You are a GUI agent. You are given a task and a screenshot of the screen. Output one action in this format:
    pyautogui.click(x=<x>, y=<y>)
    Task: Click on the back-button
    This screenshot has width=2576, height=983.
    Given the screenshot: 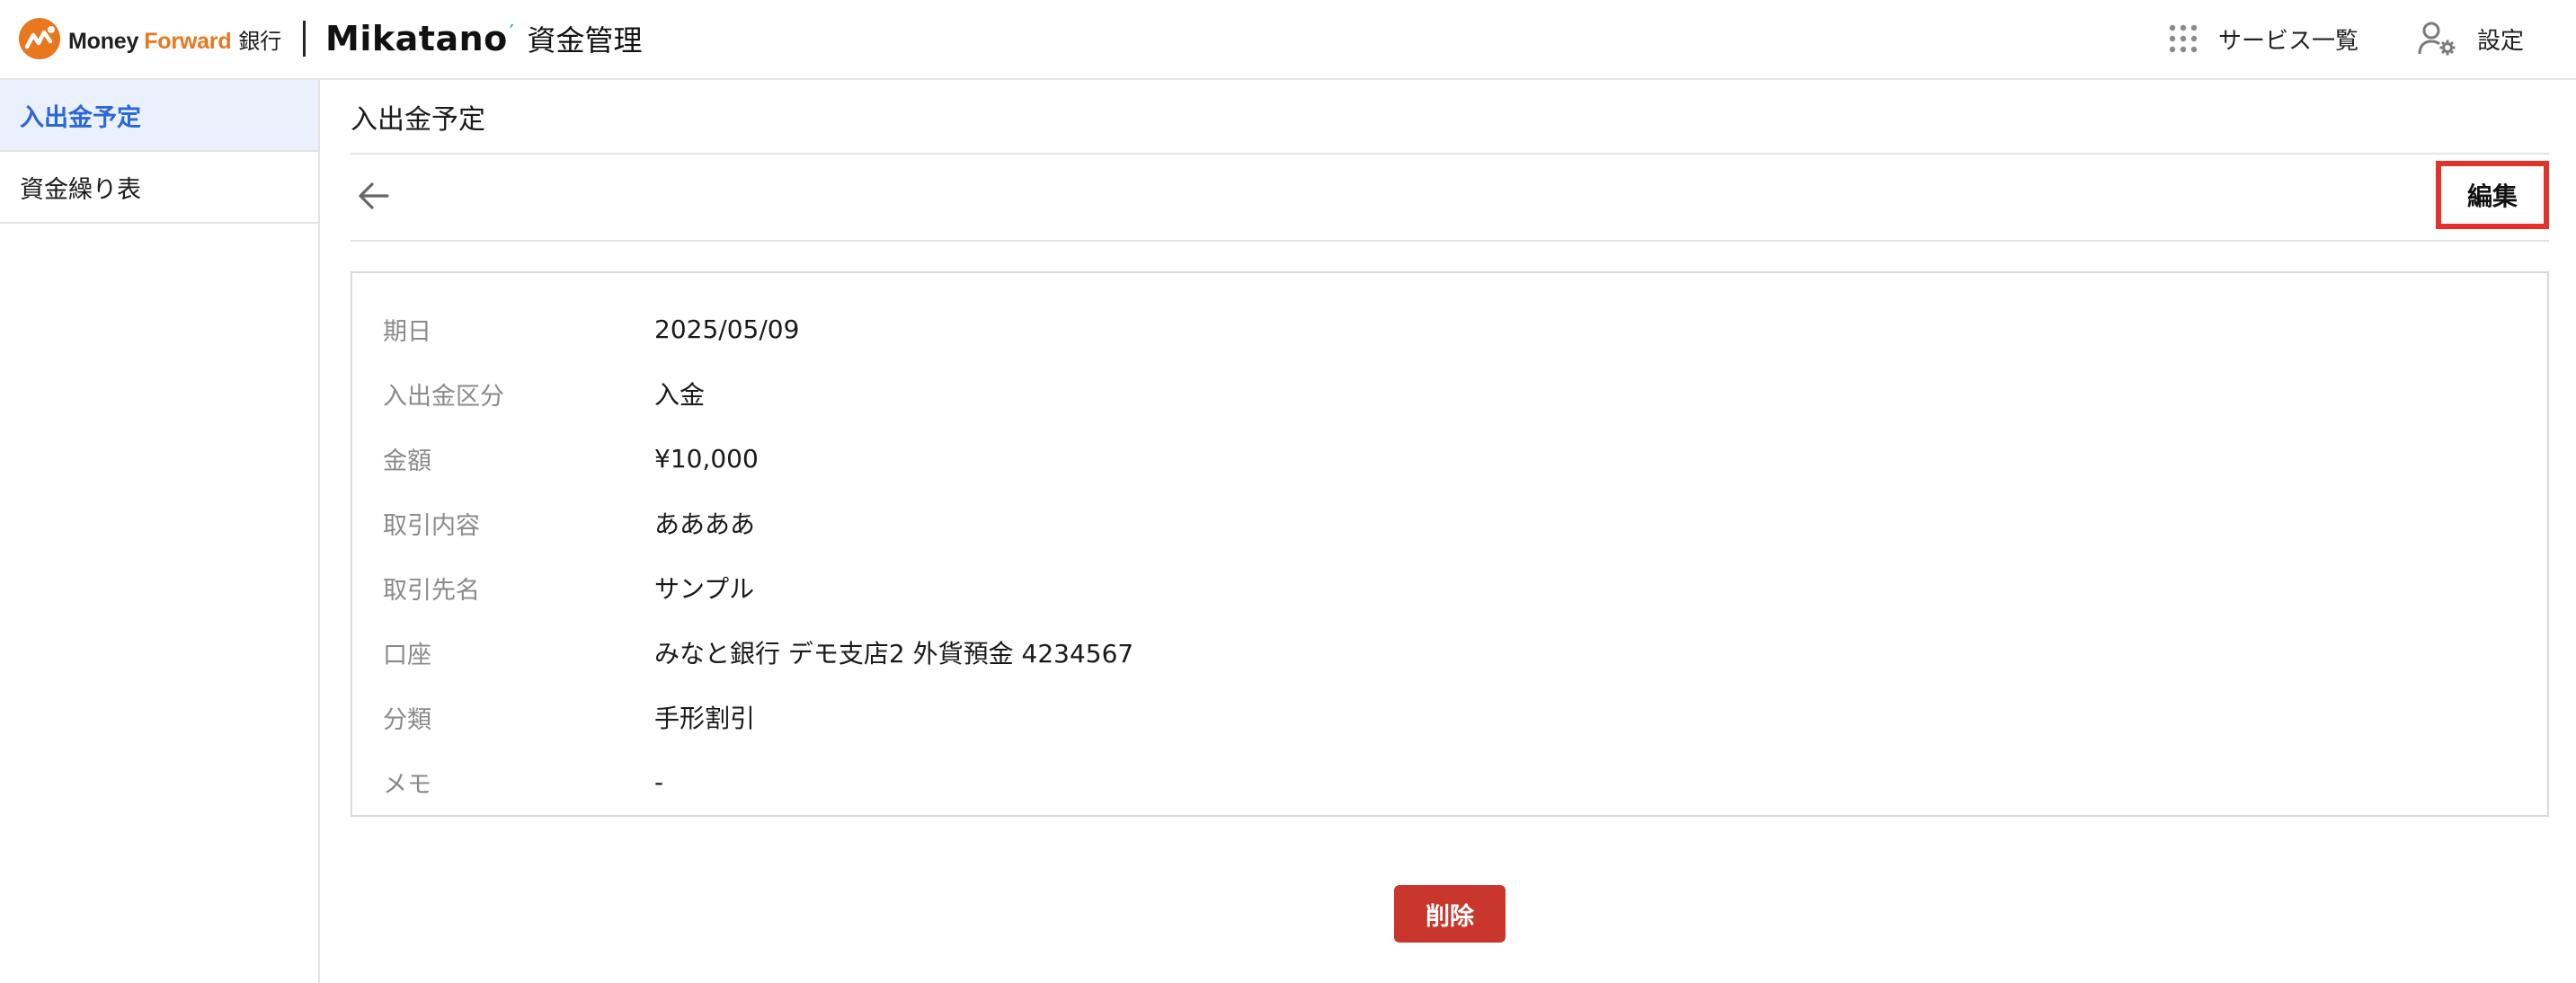 What is the action you would take?
    pyautogui.click(x=374, y=196)
    